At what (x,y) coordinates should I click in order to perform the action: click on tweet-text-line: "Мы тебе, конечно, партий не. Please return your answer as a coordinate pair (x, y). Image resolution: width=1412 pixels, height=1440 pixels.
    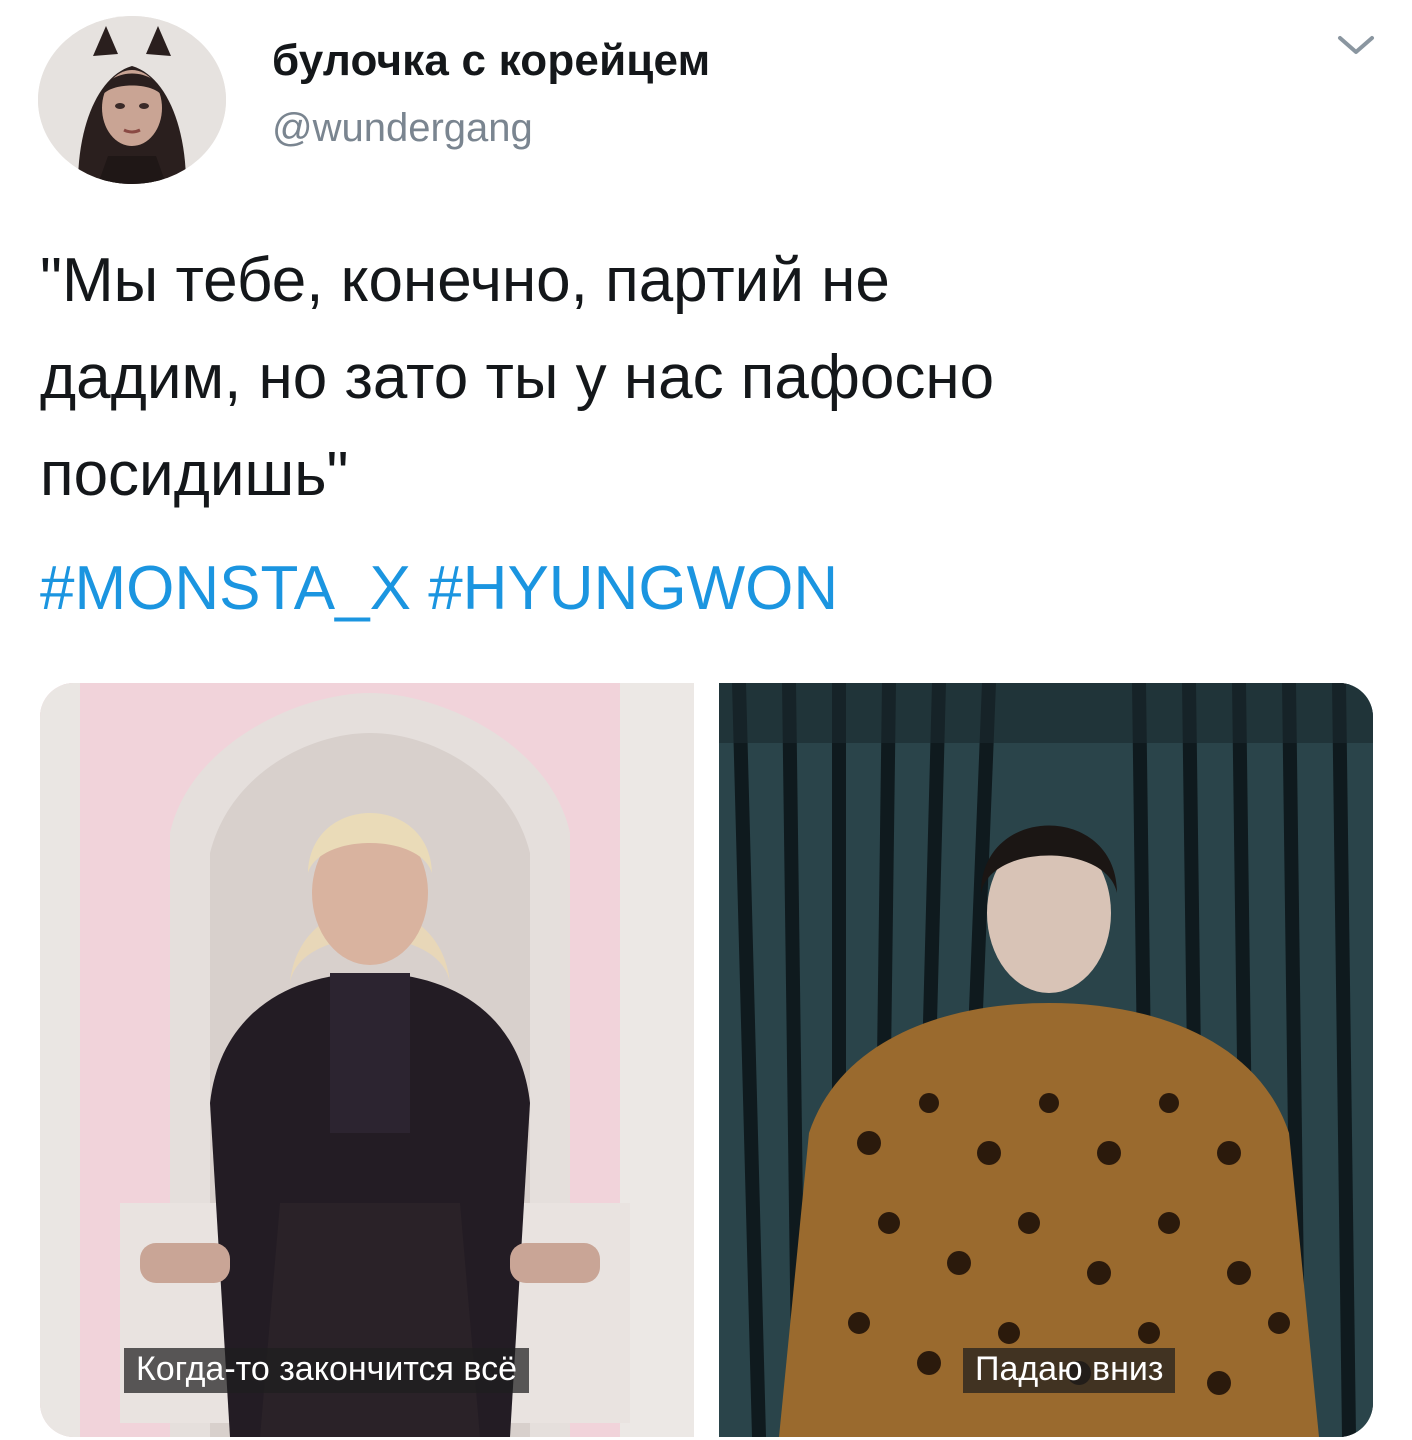
    Looking at the image, I should click on (465, 280).